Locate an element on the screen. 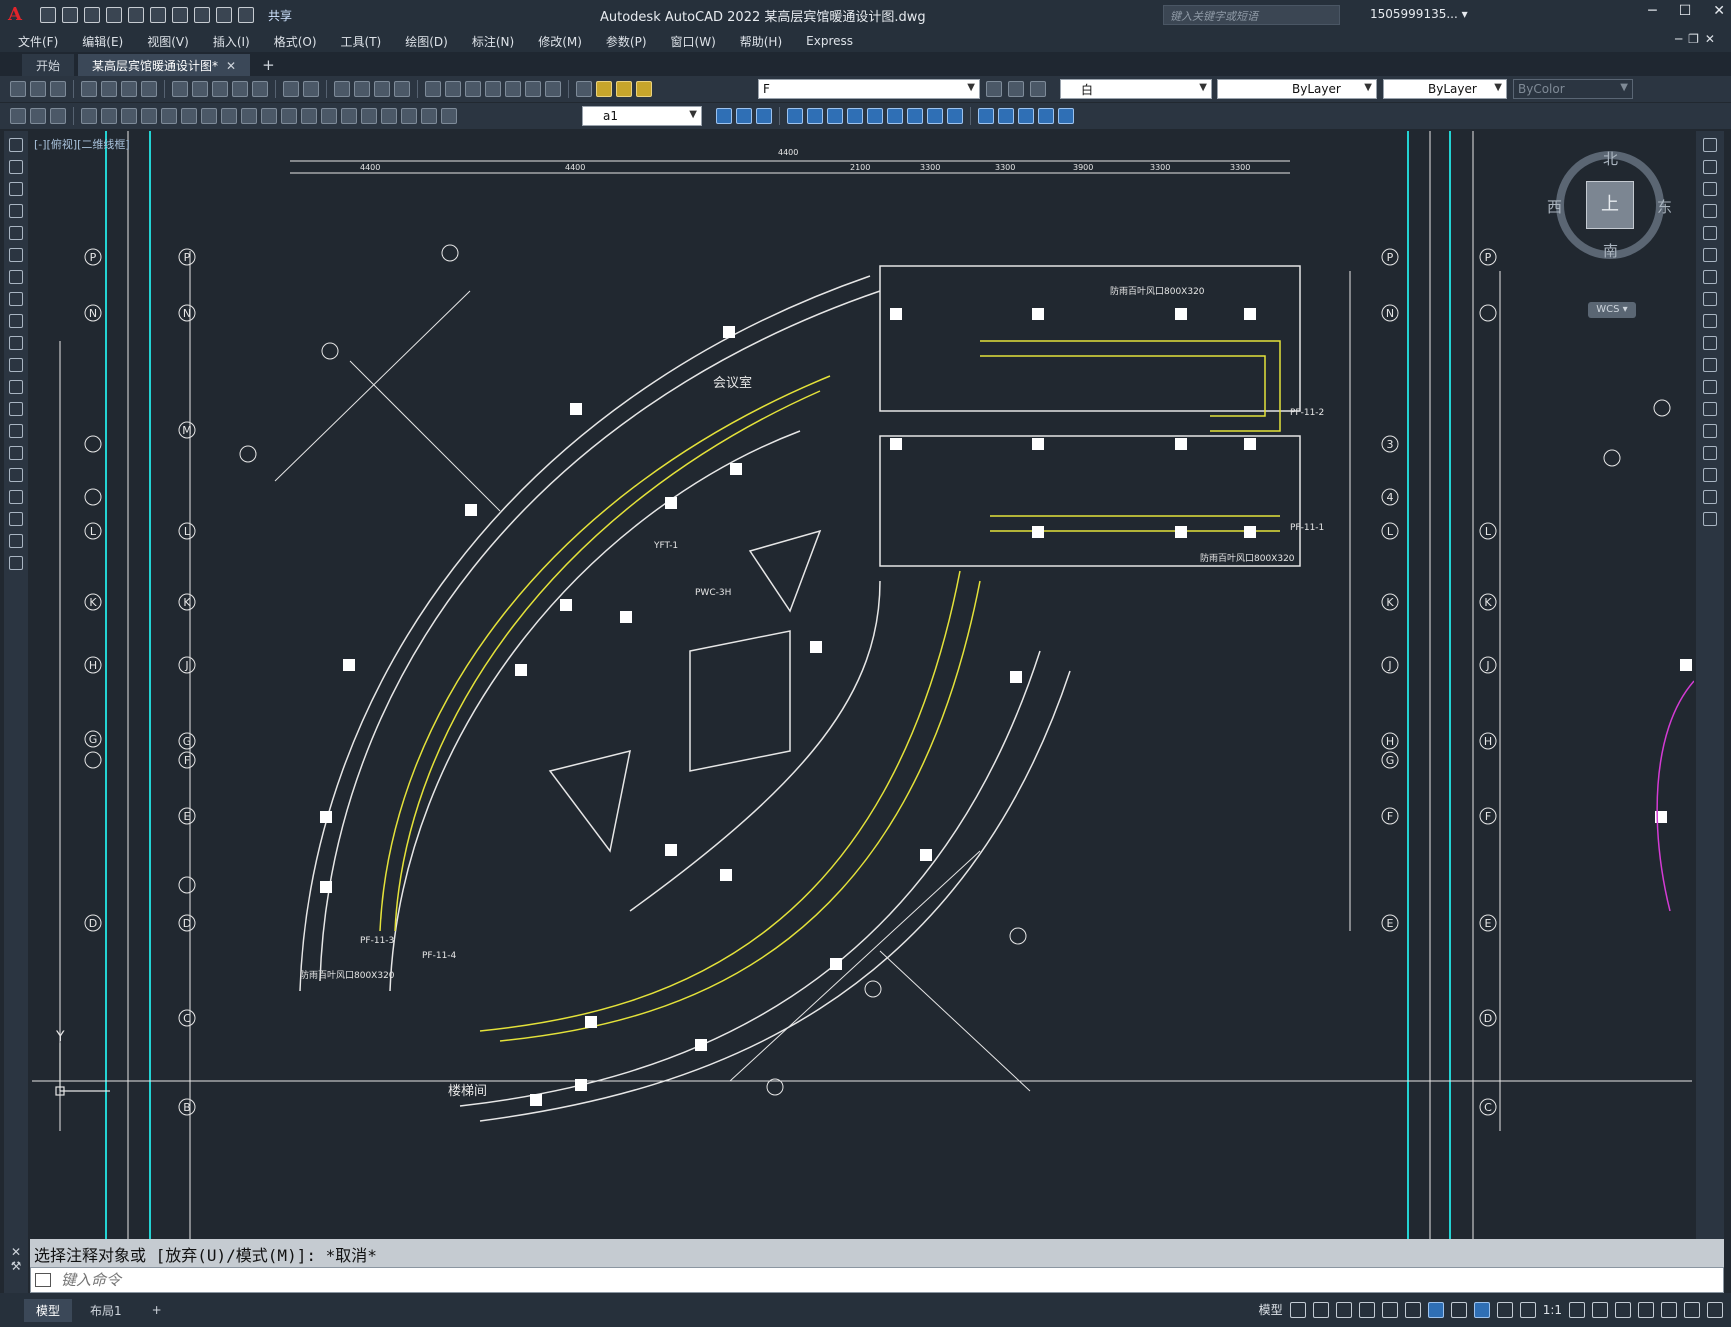  units-icon is located at coordinates (1623, 1309).